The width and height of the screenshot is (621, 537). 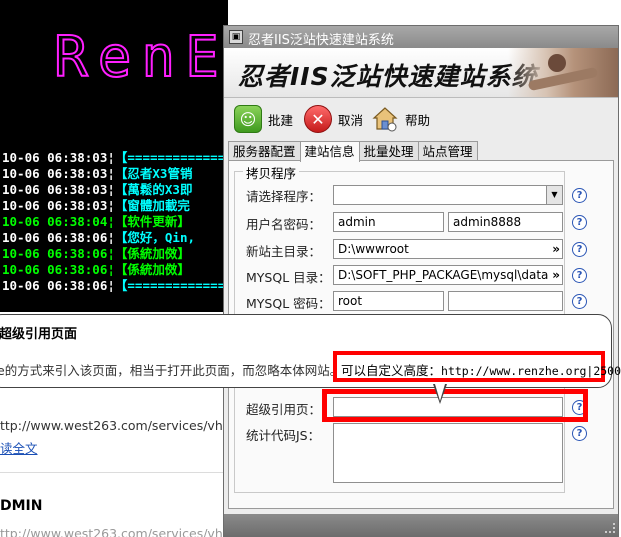 What do you see at coordinates (321, 40) in the screenshot?
I see `window-title: 忍者IIS泛站快速建站系统` at bounding box center [321, 40].